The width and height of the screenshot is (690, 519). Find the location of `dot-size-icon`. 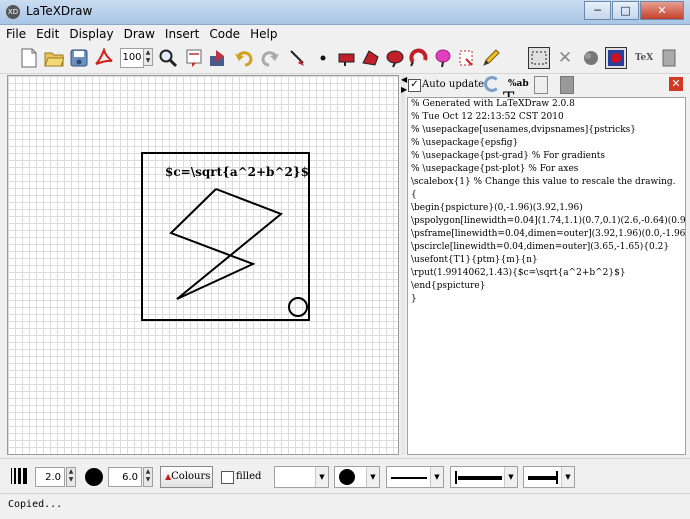

dot-size-icon is located at coordinates (94, 477).